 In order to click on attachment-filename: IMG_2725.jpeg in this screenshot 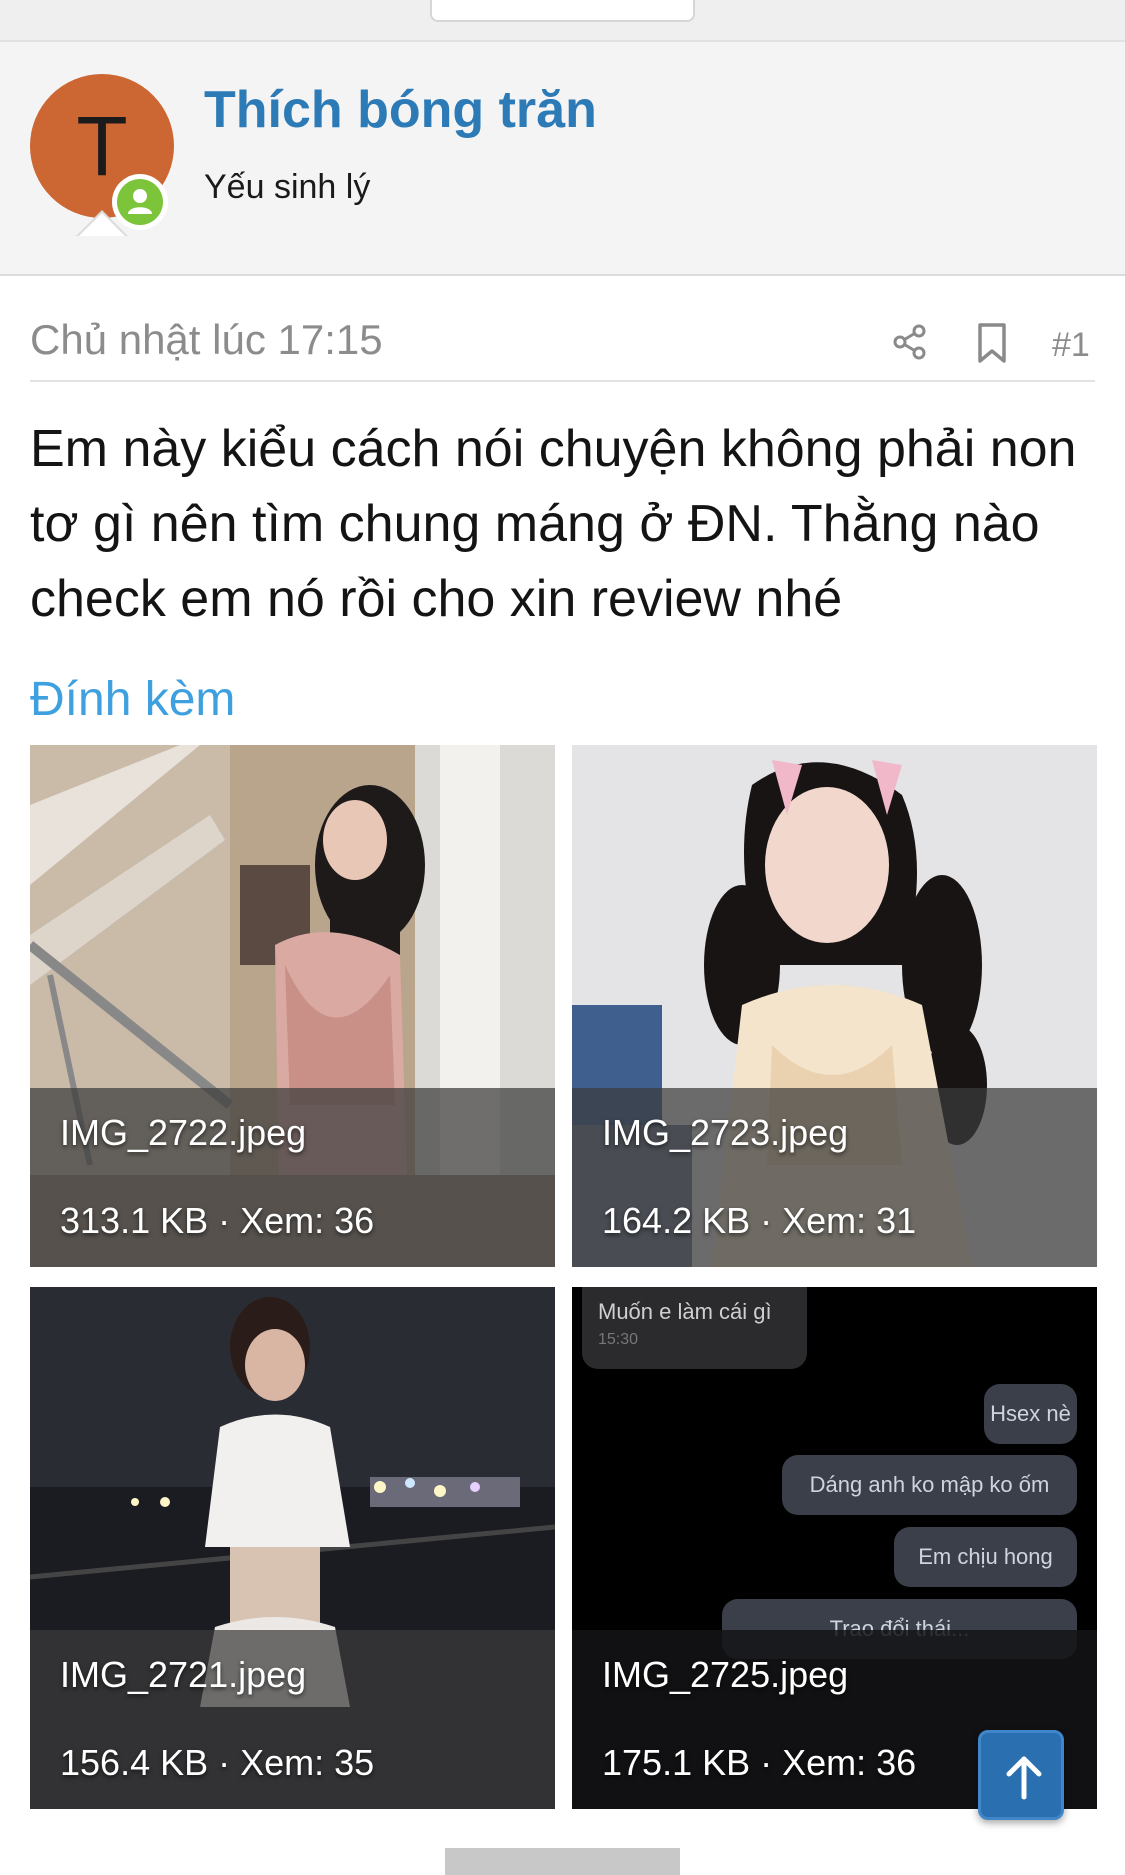, I will do `click(725, 1674)`.